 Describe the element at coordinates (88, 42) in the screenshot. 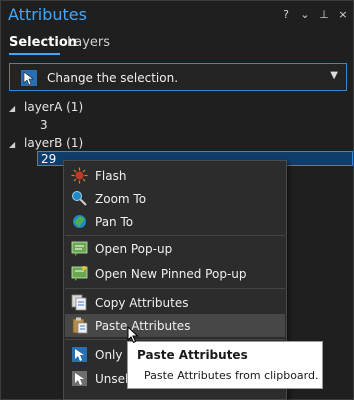

I see `tab-layers: Layers` at that location.